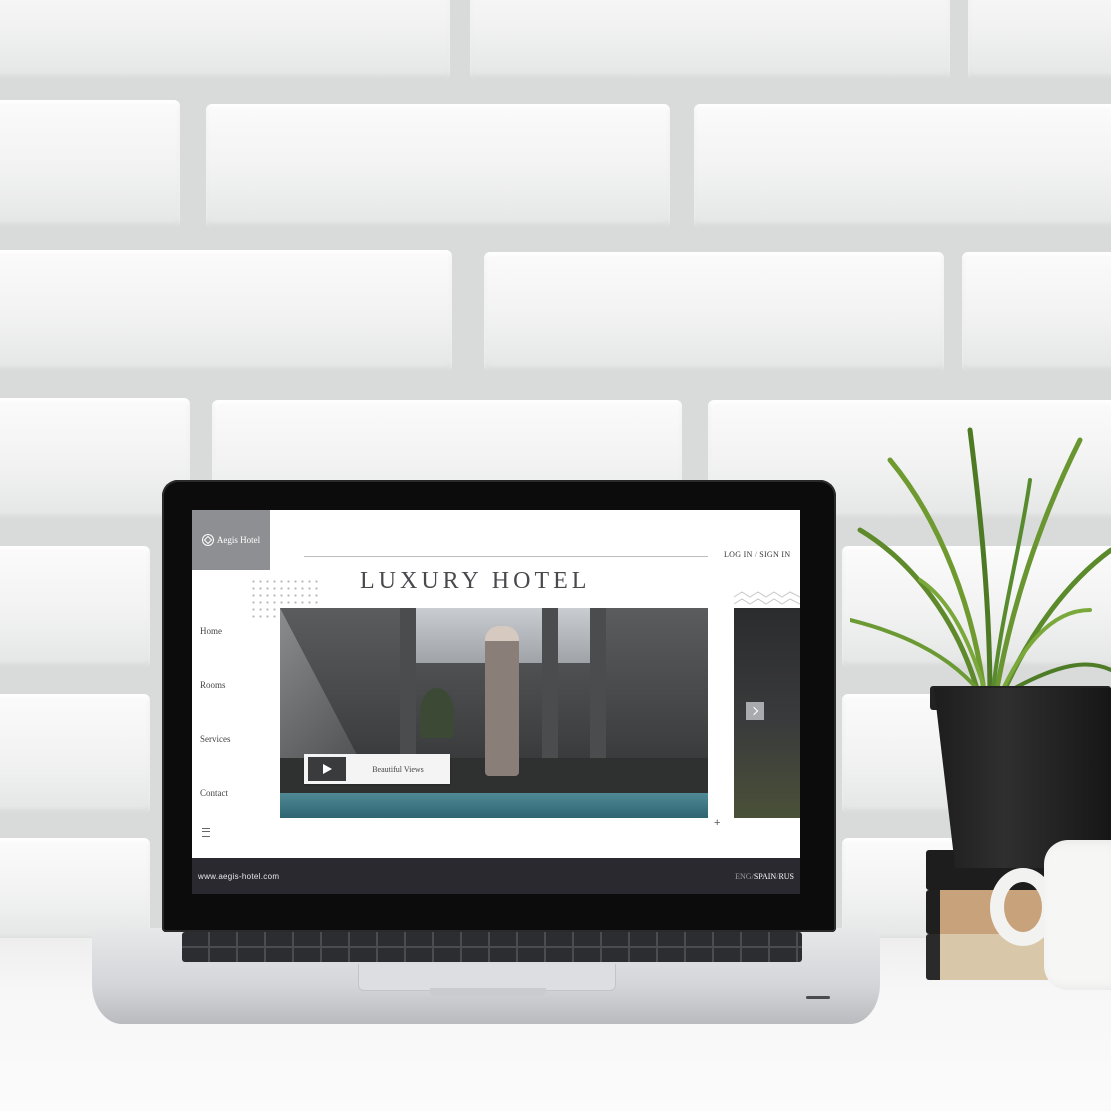  Describe the element at coordinates (487, 977) in the screenshot. I see `laptop-trackpad` at that location.